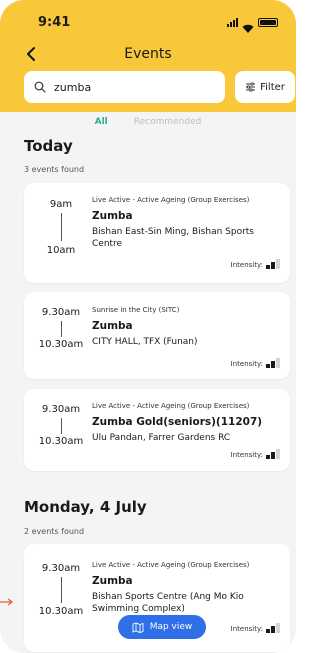 The height and width of the screenshot is (653, 320). I want to click on events-count-monday: 2 events found, so click(54, 531).